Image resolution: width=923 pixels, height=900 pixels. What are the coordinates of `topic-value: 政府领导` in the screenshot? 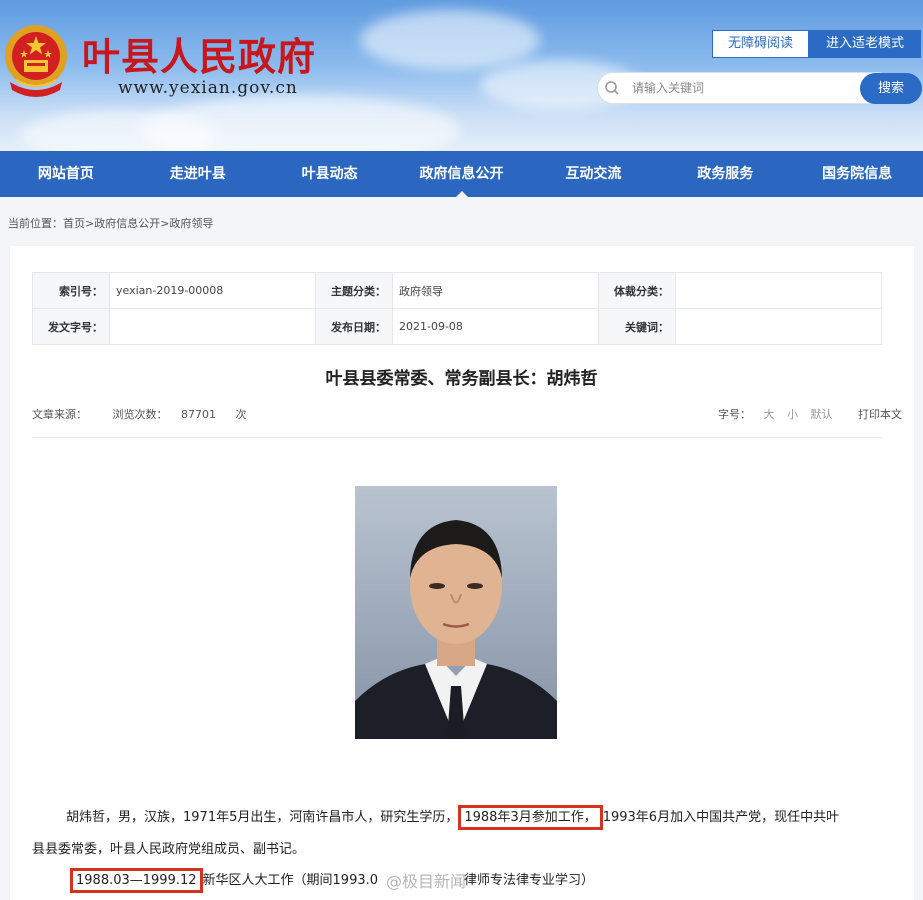 It's located at (495, 290).